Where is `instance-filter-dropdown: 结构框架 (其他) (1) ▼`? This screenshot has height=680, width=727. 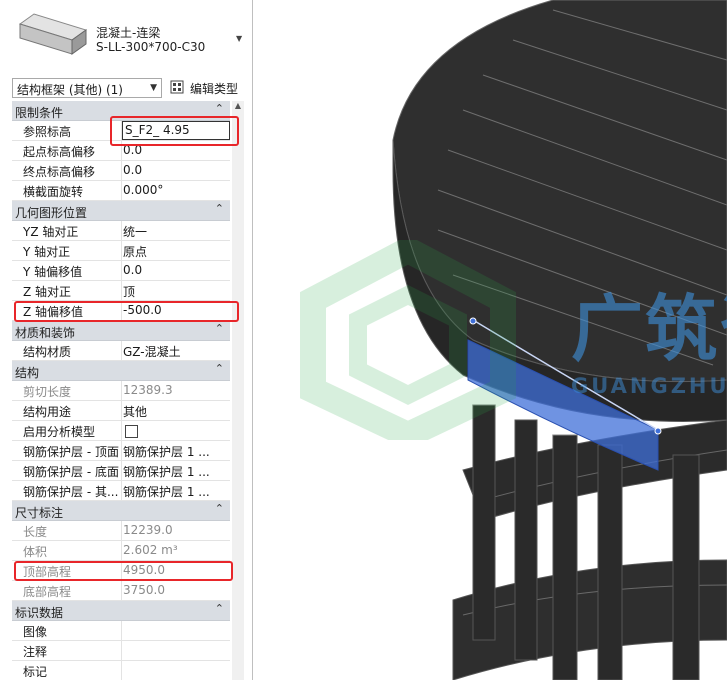
instance-filter-dropdown: 结构框架 (其他) (1) ▼ is located at coordinates (87, 88).